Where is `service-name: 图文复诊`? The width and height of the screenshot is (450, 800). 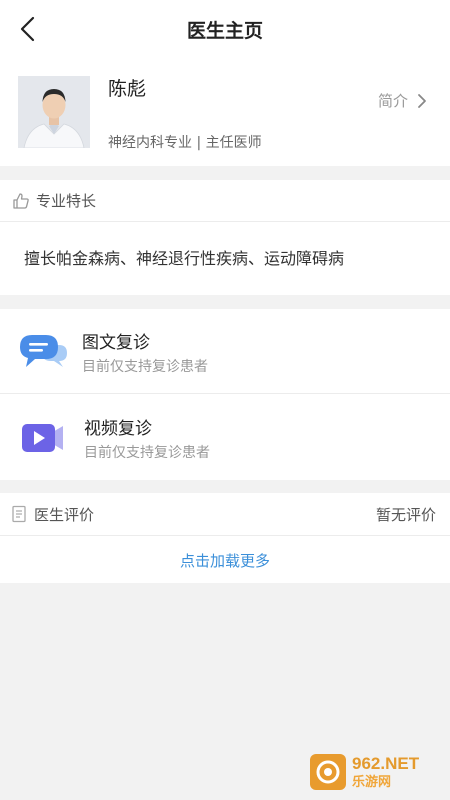
service-name: 图文复诊 is located at coordinates (116, 343).